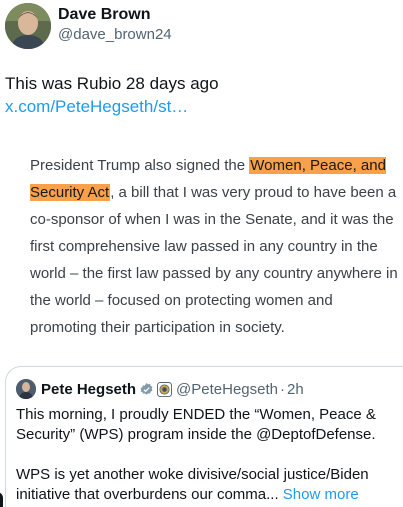 Image resolution: width=403 pixels, height=507 pixels. I want to click on author-display-name: Dave Brown, so click(115, 15).